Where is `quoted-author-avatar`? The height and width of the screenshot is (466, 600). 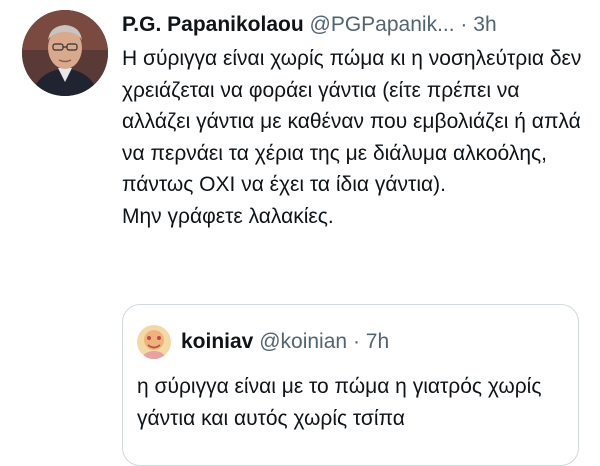
quoted-author-avatar is located at coordinates (154, 342).